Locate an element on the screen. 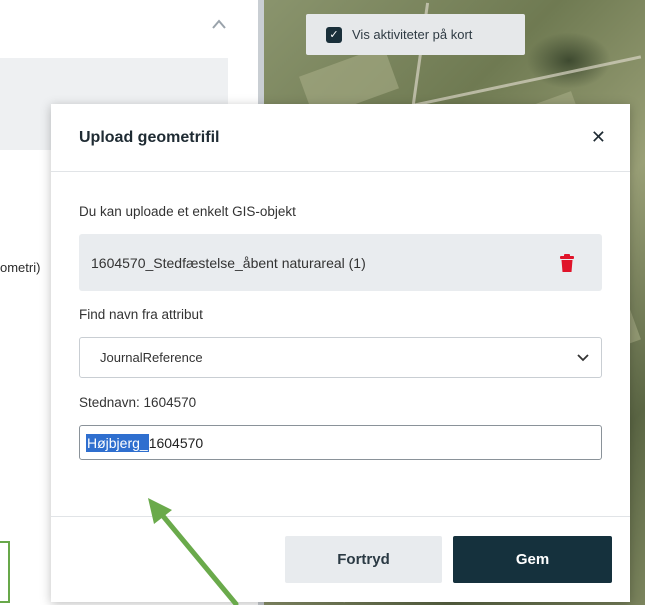 The width and height of the screenshot is (645, 605). attribute-select: JournalReference is located at coordinates (340, 357).